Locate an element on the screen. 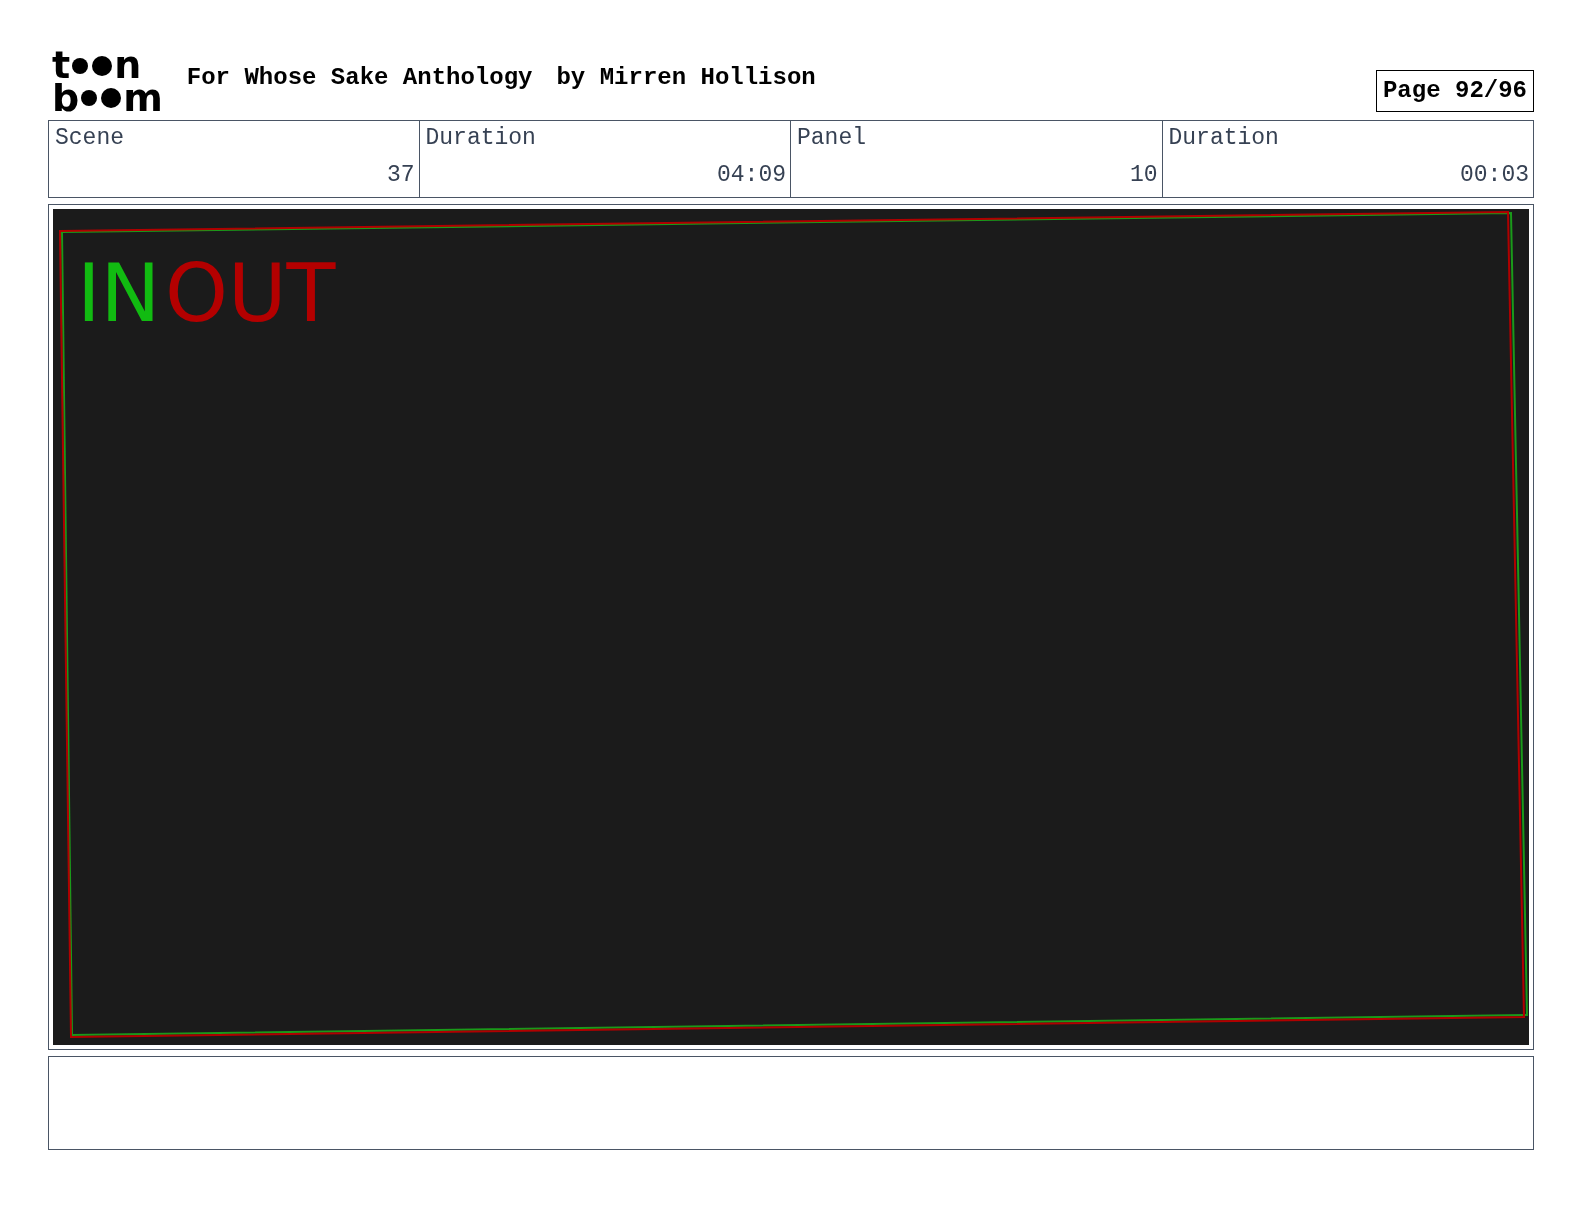 The width and height of the screenshot is (1584, 1224). page-number: Page 92/96 is located at coordinates (1454, 91).